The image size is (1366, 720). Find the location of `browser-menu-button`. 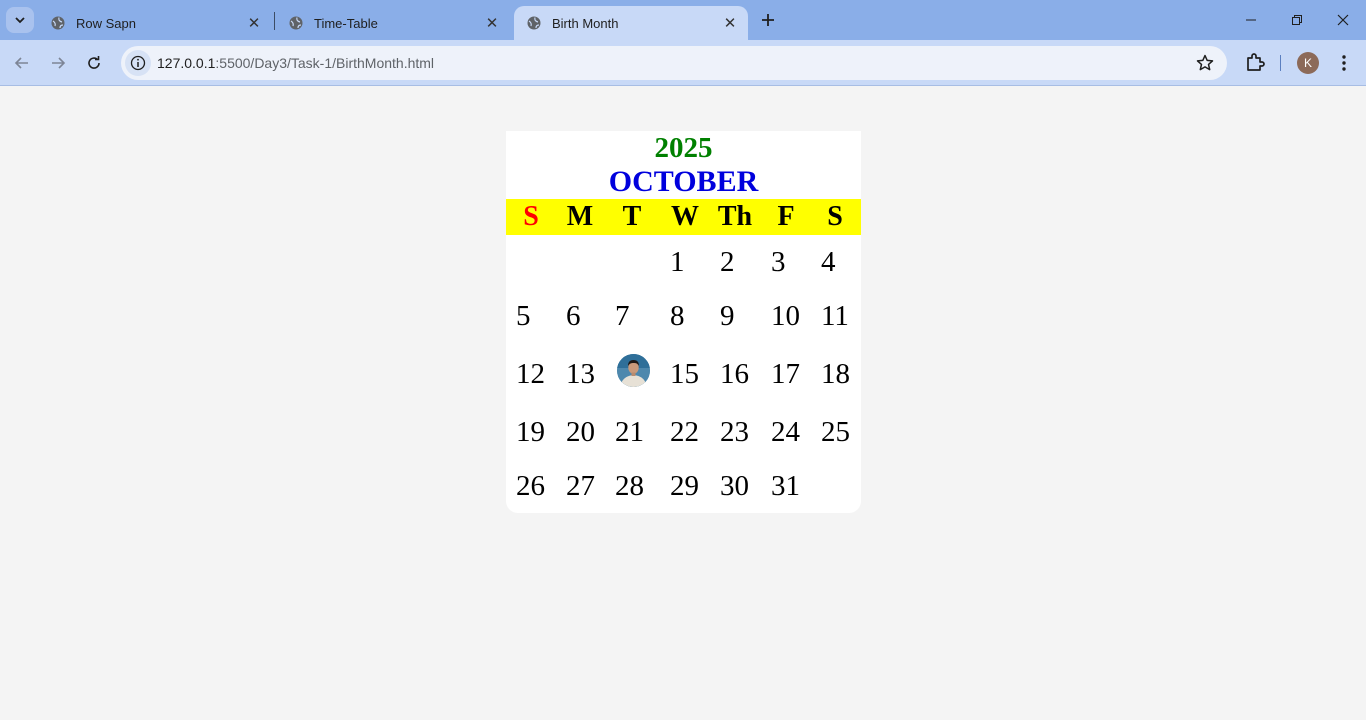

browser-menu-button is located at coordinates (1344, 63).